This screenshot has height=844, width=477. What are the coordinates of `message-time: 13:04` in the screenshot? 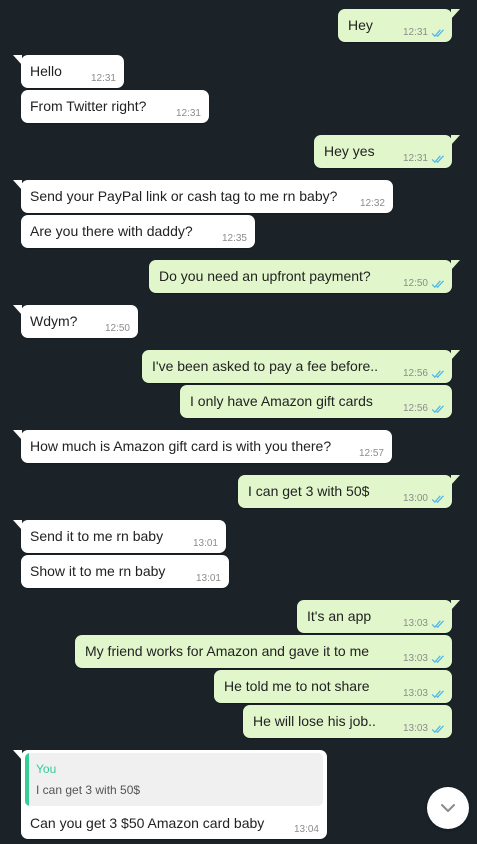 It's located at (306, 829).